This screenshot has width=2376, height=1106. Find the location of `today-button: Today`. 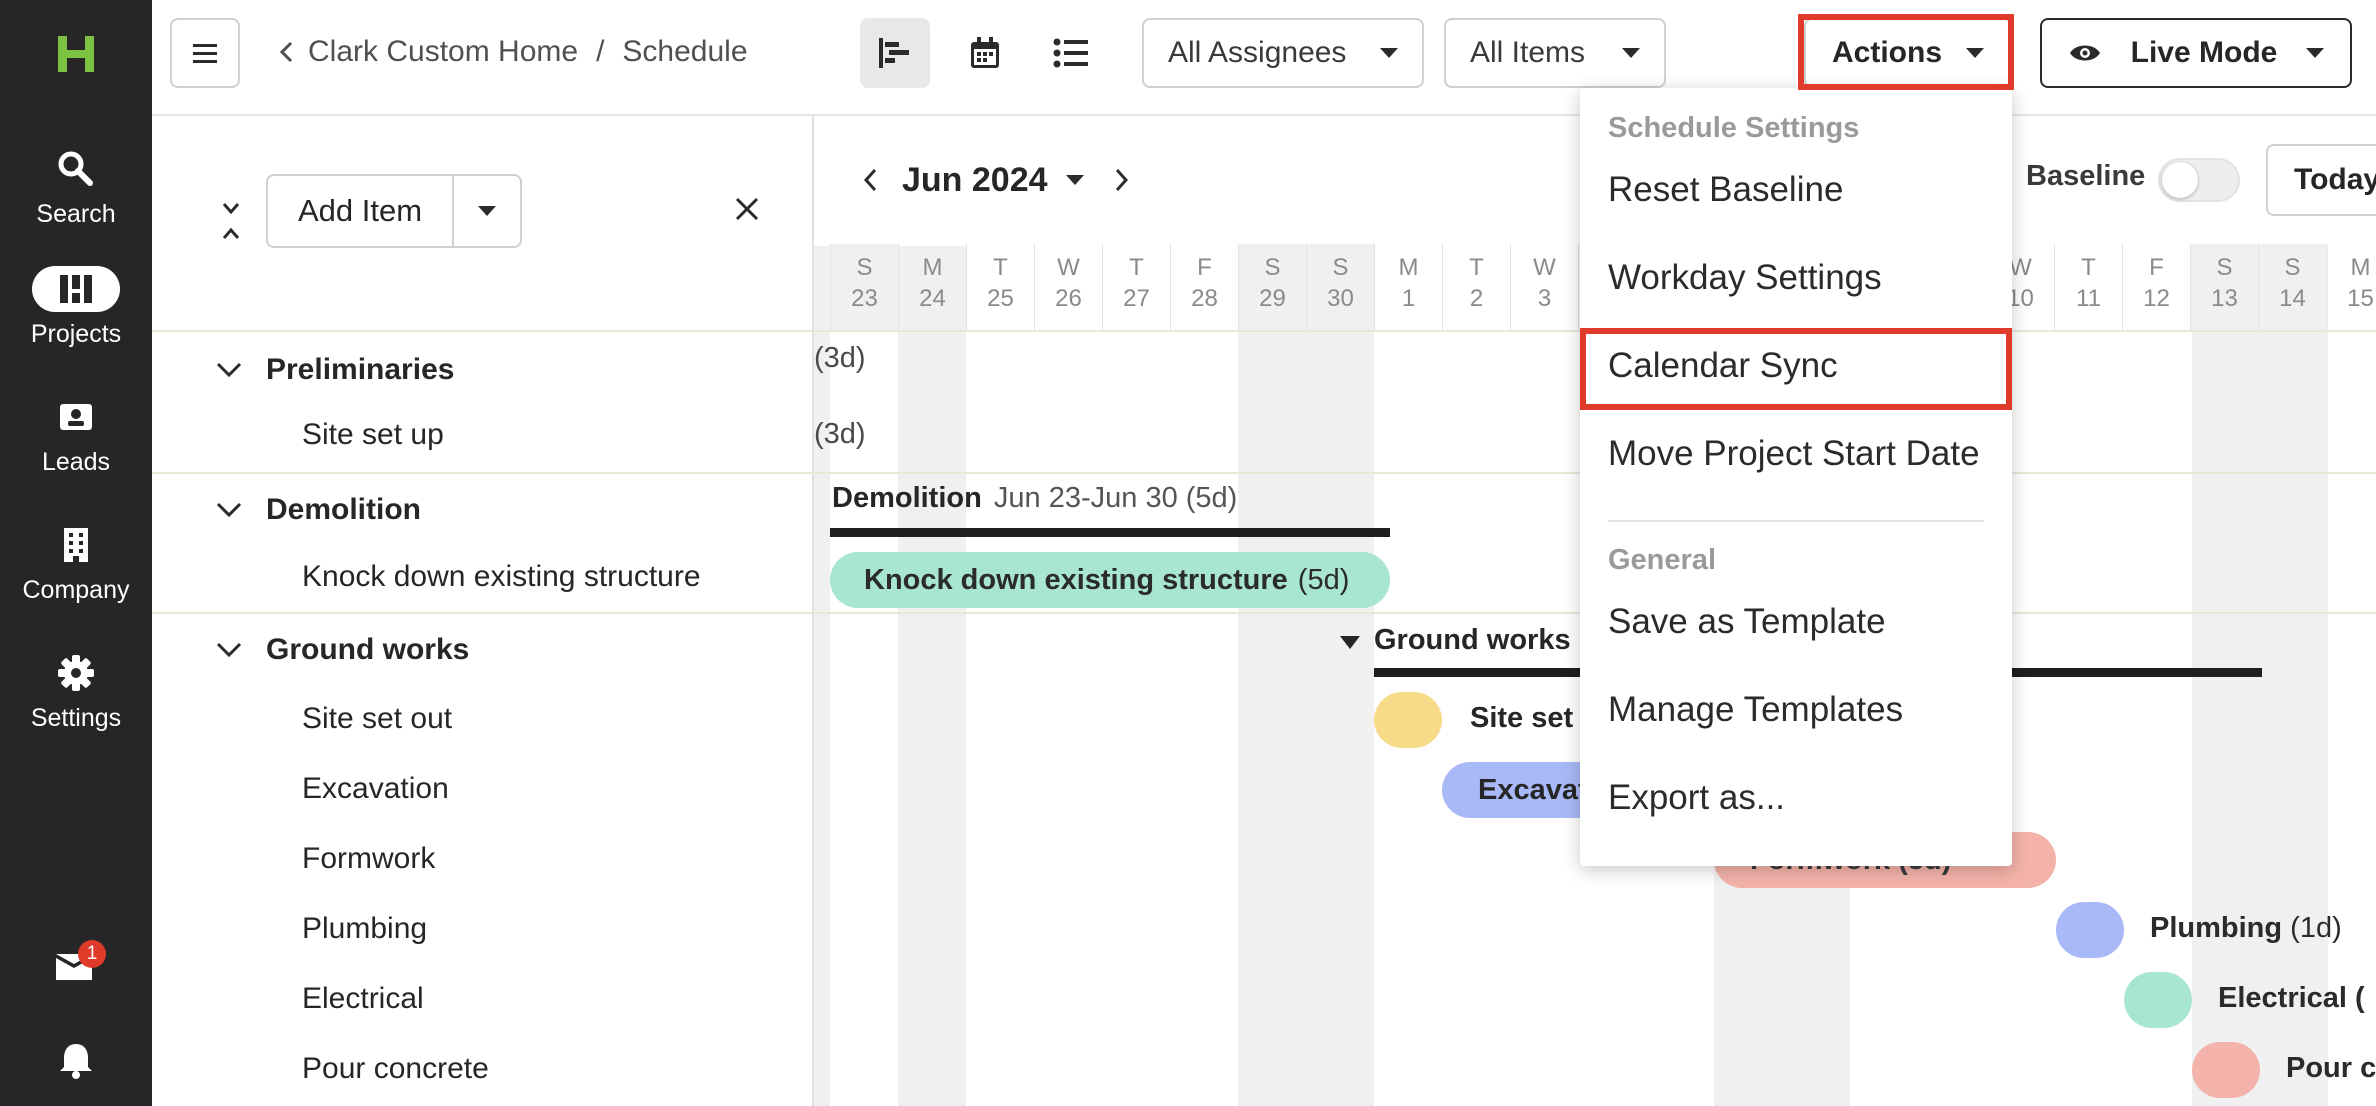

today-button: Today is located at coordinates (2321, 180).